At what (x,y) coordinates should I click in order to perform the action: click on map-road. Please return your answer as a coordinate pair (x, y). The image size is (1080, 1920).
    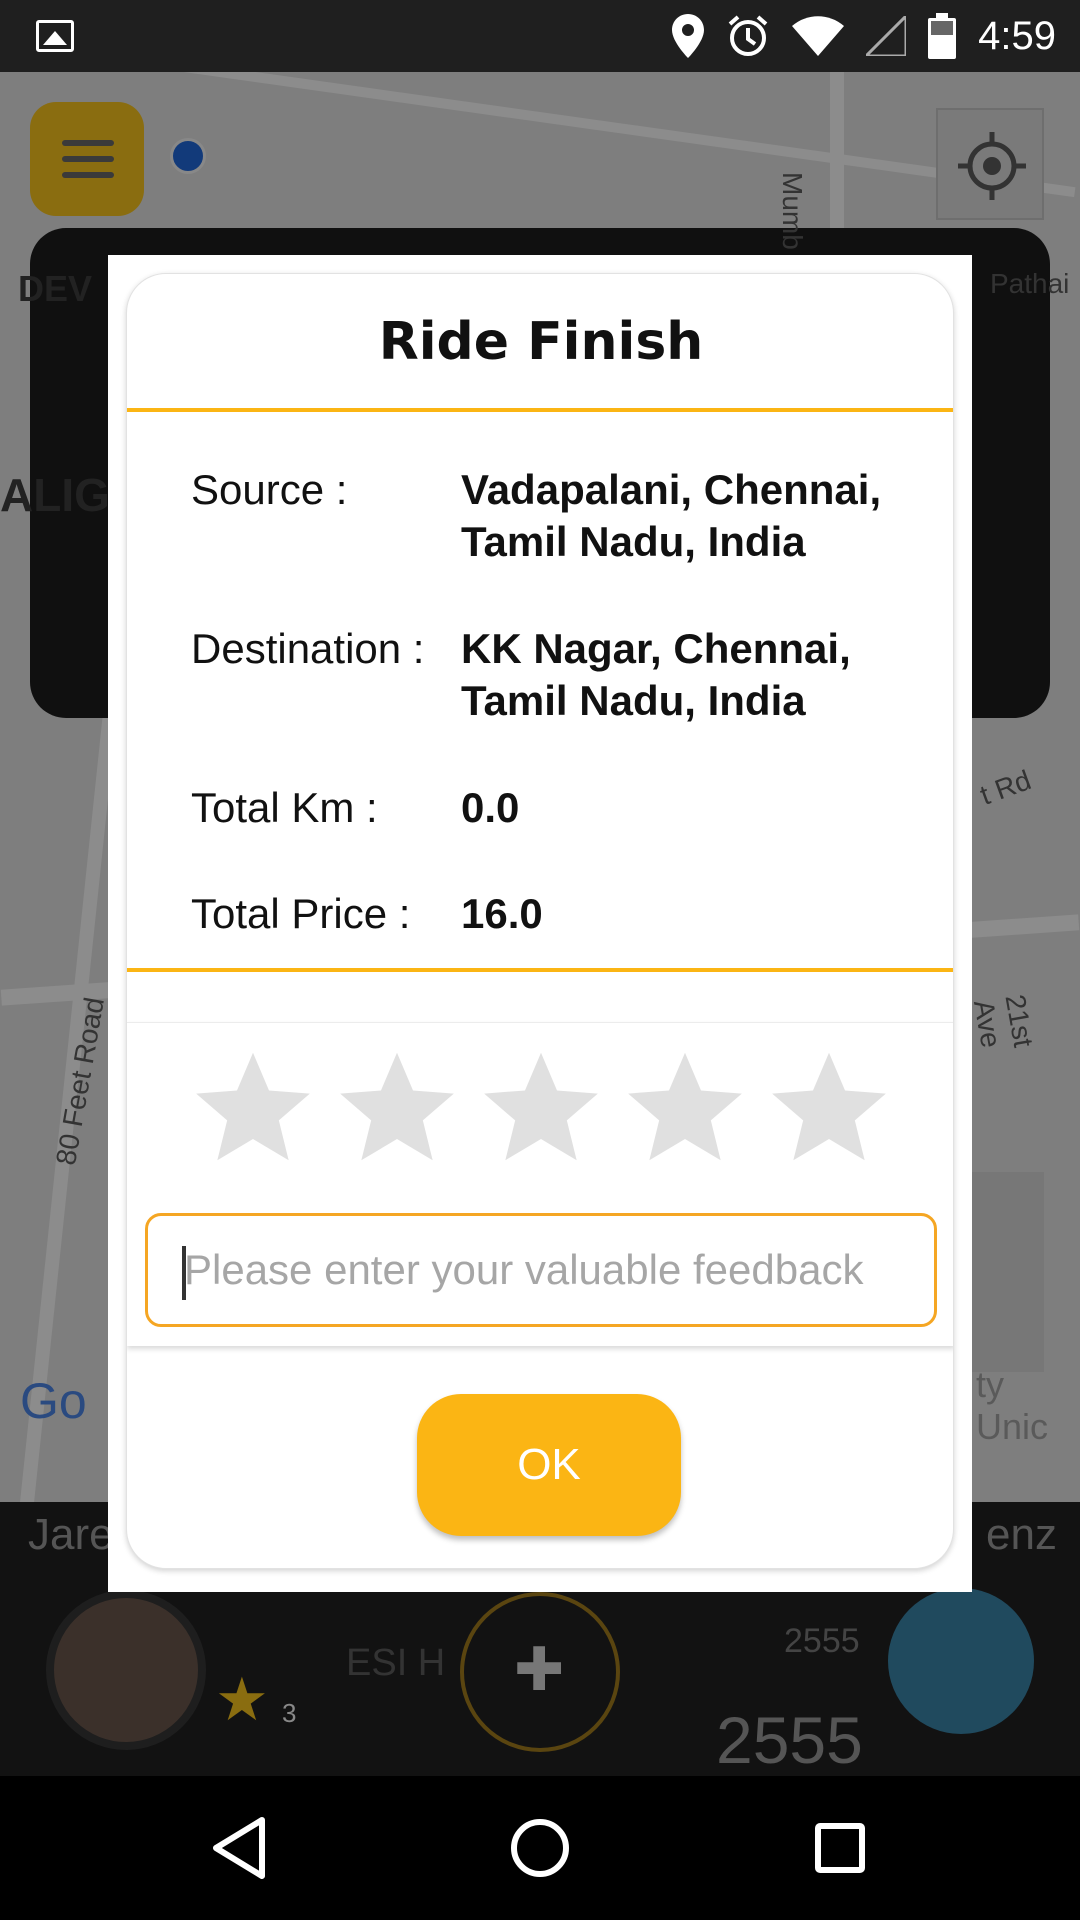
    Looking at the image, I should click on (540, 135).